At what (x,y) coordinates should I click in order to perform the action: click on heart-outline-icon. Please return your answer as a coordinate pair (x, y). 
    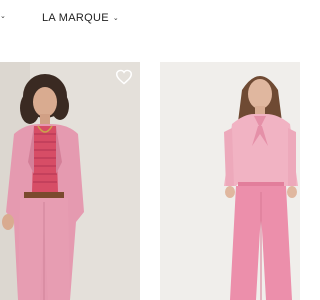
    Looking at the image, I should click on (124, 77).